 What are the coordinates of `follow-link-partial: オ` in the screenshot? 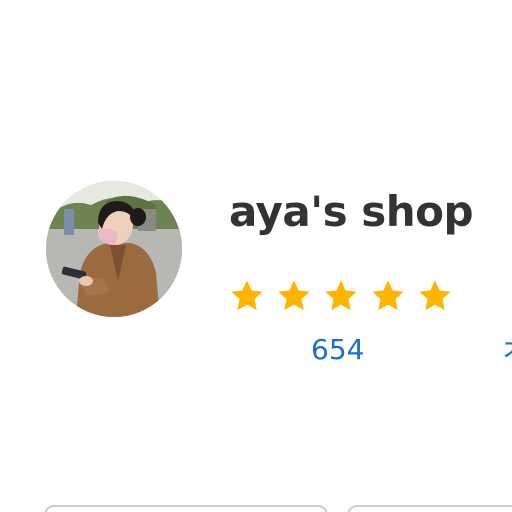 It's located at (507, 350).